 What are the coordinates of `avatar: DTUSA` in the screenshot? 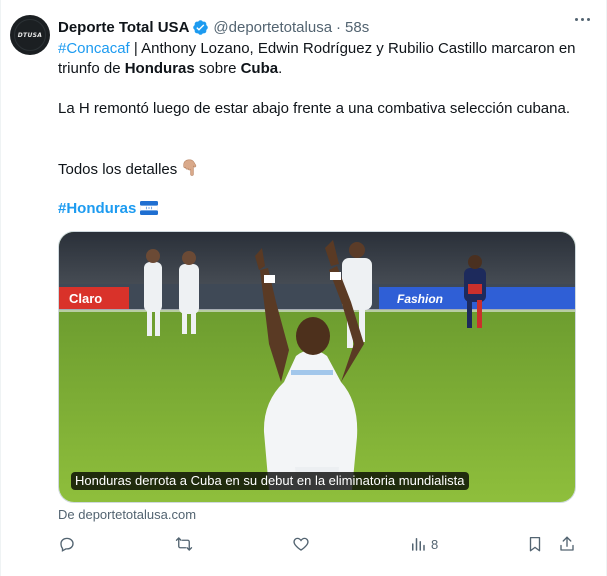 It's located at (30, 35).